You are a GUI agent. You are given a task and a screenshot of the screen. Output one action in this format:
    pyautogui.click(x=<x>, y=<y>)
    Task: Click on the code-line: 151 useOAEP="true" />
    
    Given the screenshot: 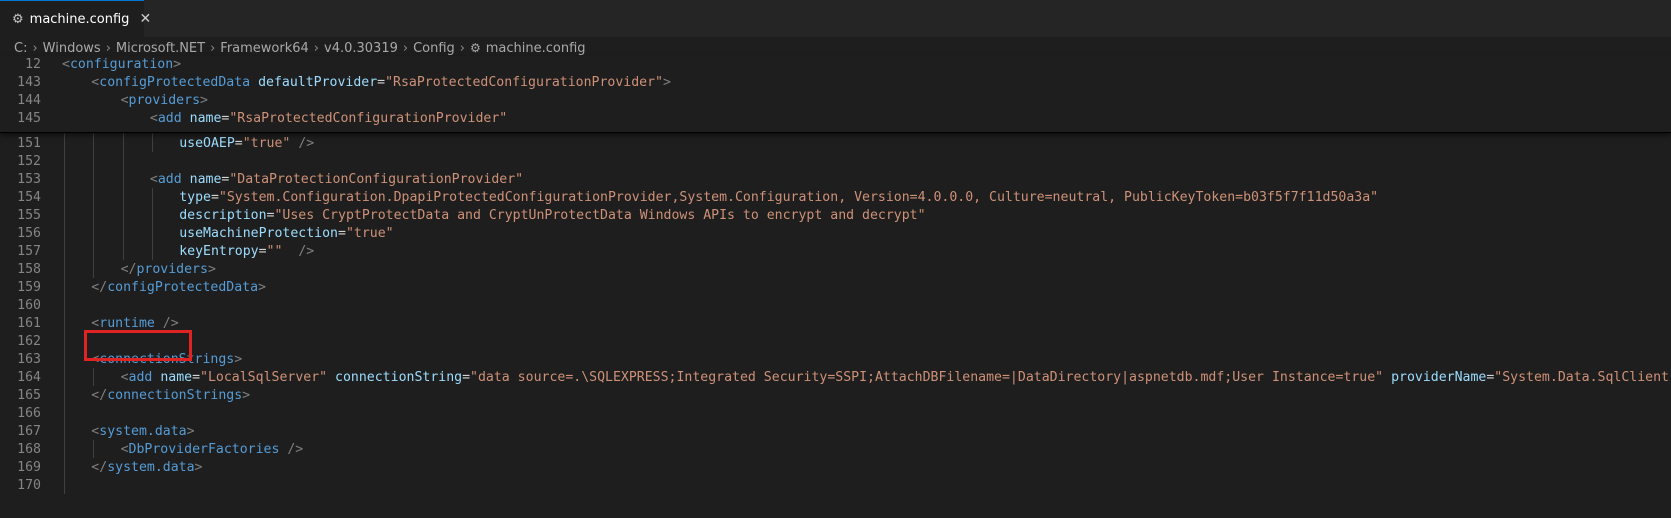 What is the action you would take?
    pyautogui.click(x=835, y=143)
    